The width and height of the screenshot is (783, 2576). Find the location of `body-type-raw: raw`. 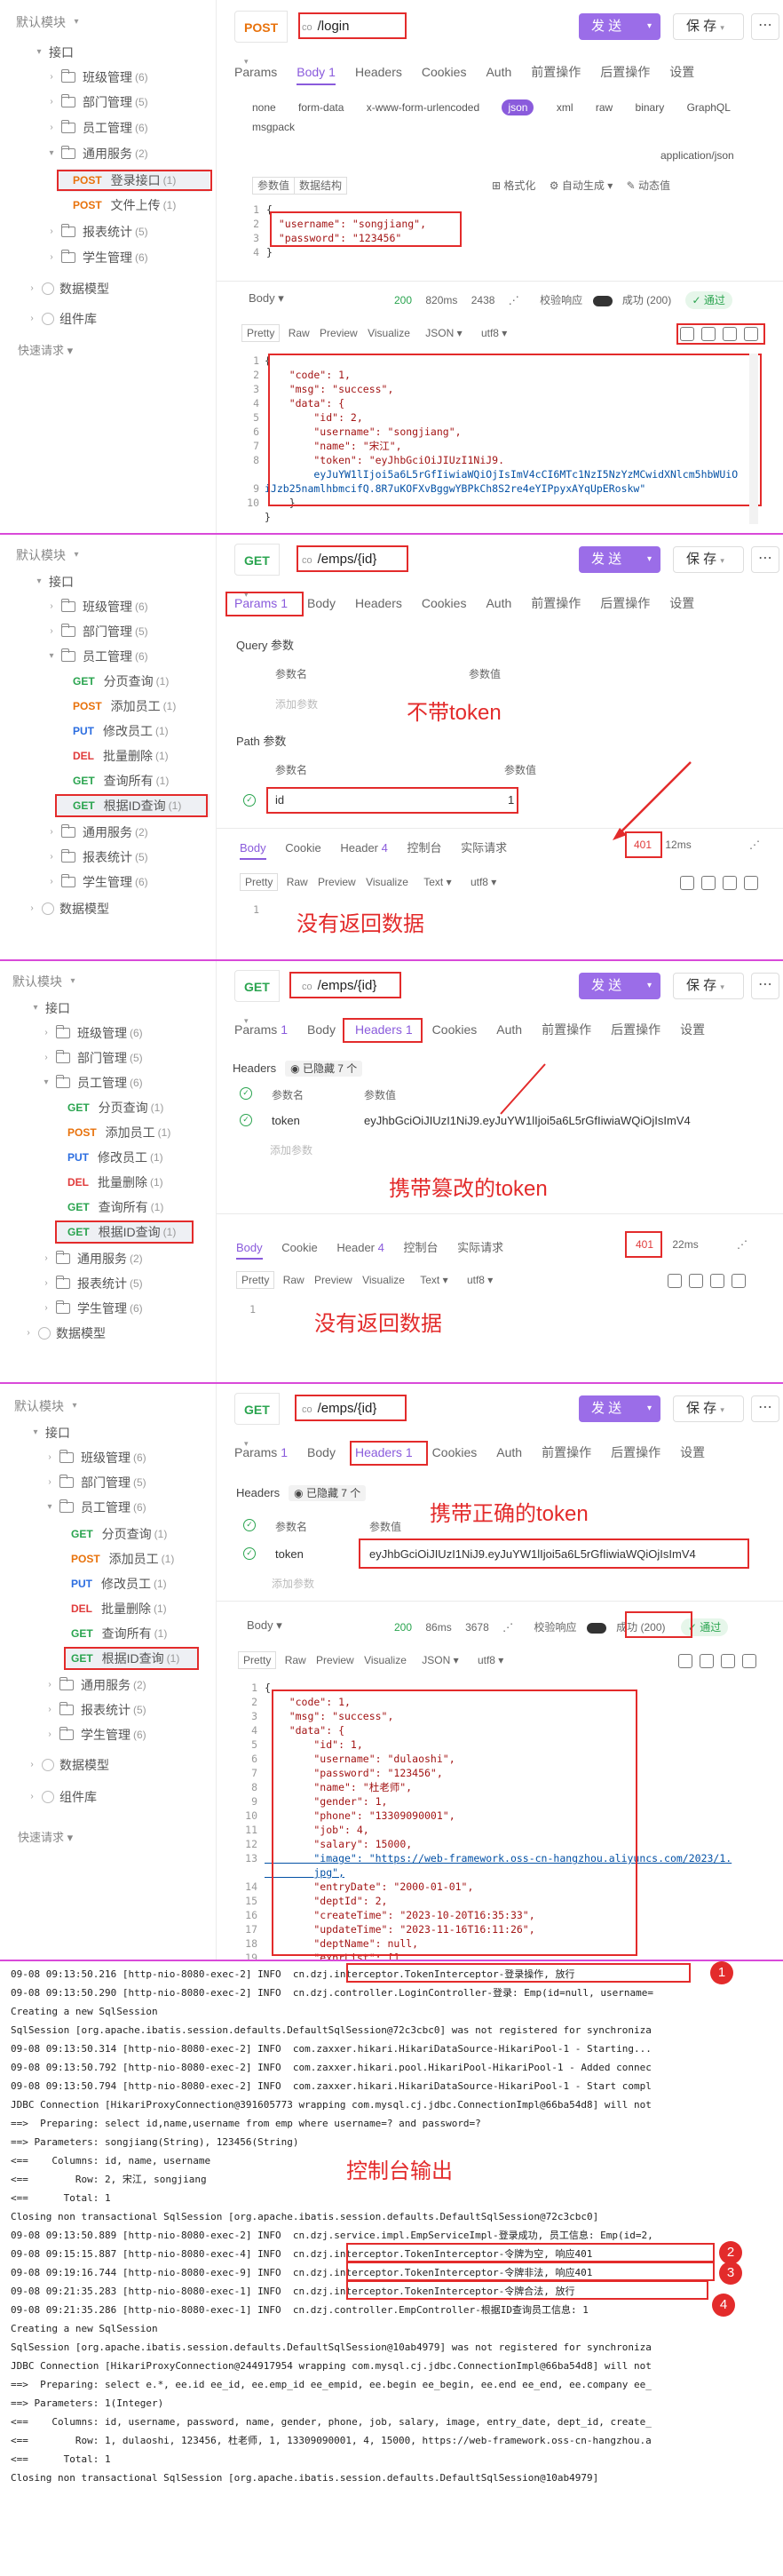

body-type-raw: raw is located at coordinates (604, 107).